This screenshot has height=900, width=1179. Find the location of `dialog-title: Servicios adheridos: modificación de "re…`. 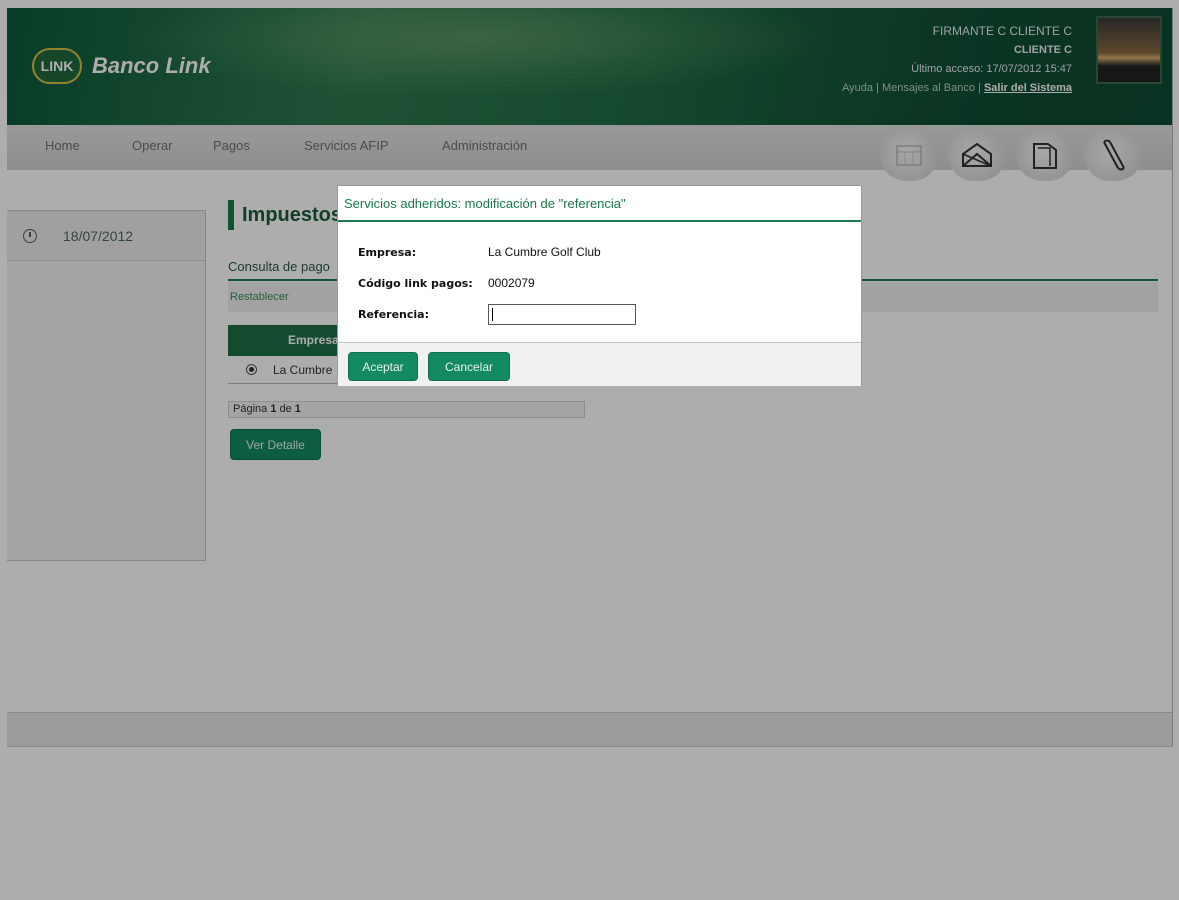

dialog-title: Servicios adheridos: modificación de "re… is located at coordinates (599, 204).